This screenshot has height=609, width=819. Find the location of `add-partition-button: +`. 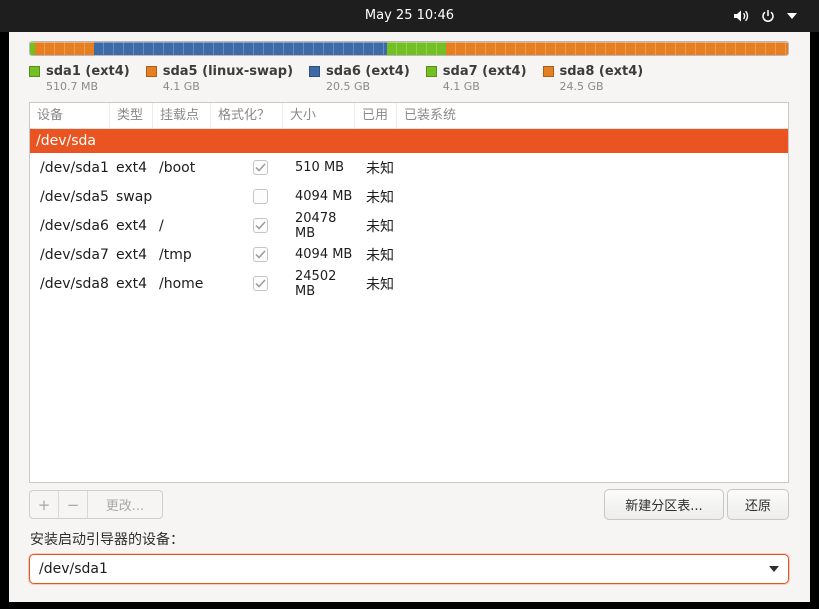

add-partition-button: + is located at coordinates (44, 504).